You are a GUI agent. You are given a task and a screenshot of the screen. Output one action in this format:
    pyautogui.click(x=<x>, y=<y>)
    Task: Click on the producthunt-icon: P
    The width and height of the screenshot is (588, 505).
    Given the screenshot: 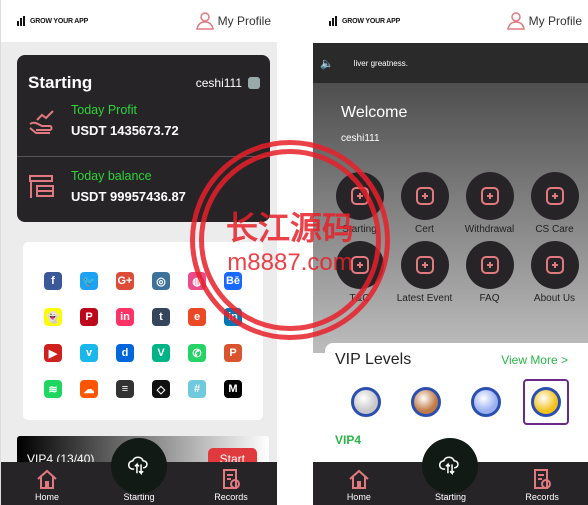 What is the action you would take?
    pyautogui.click(x=233, y=353)
    